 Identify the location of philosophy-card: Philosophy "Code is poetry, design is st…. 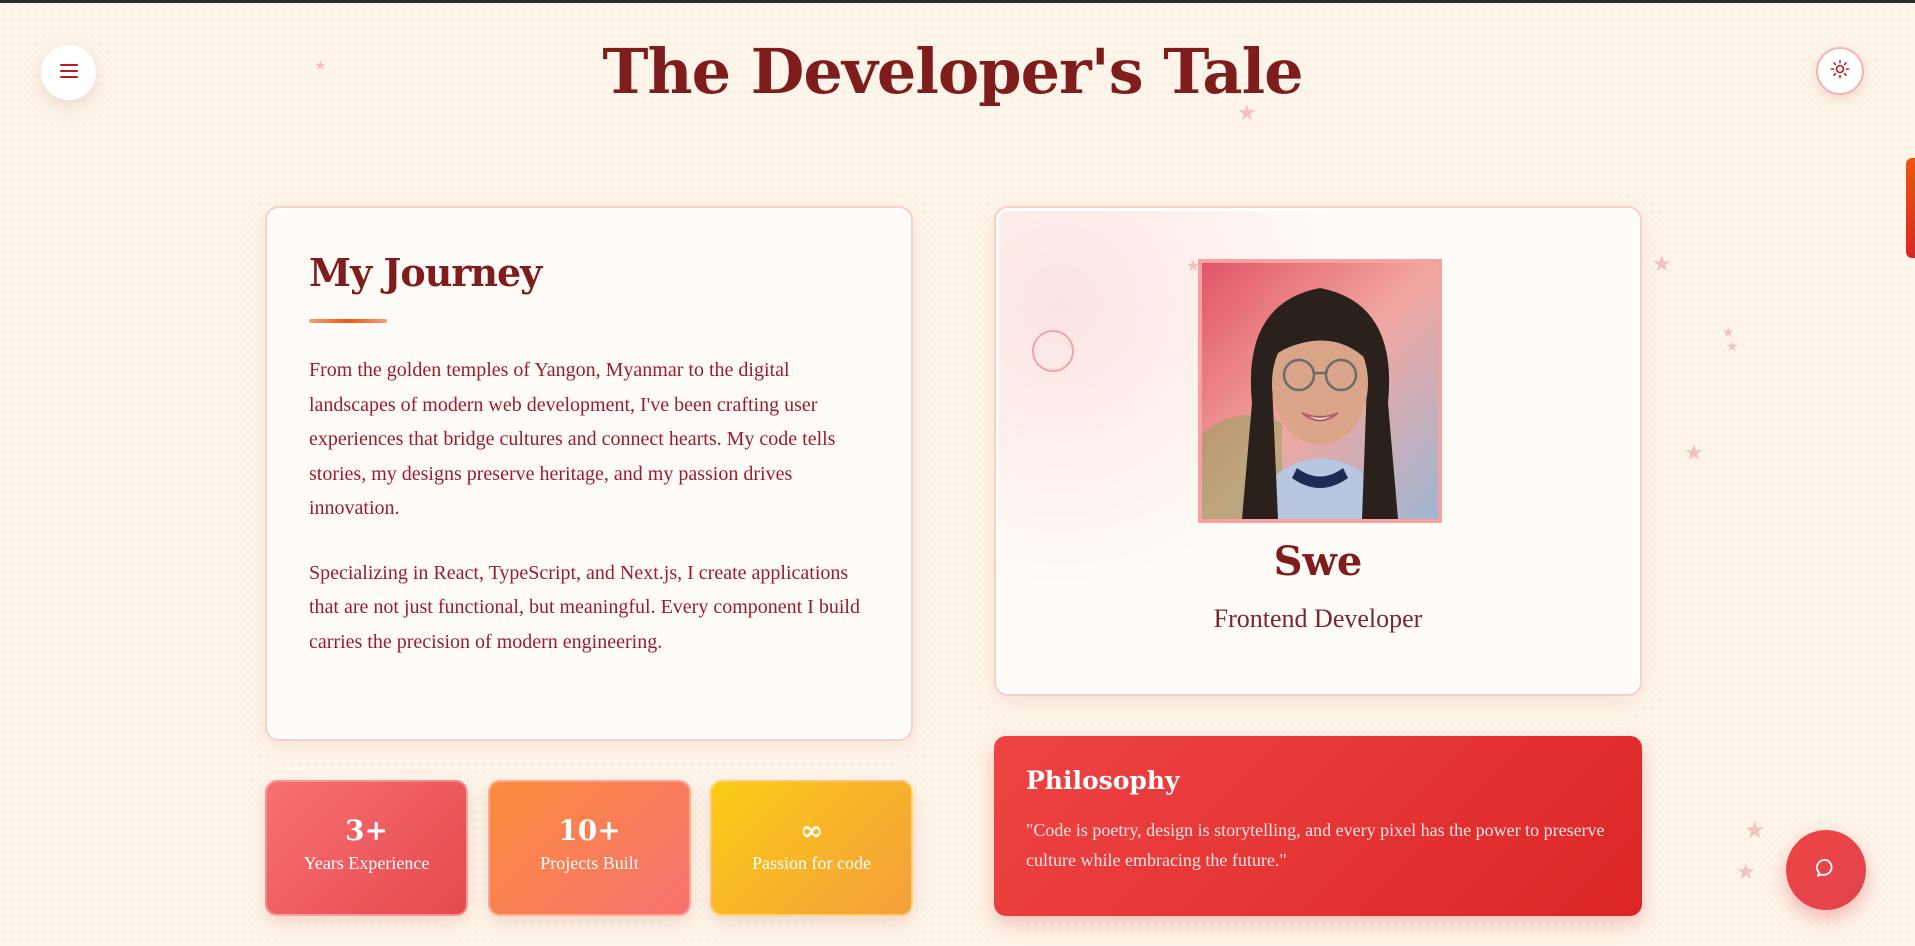
(1318, 826).